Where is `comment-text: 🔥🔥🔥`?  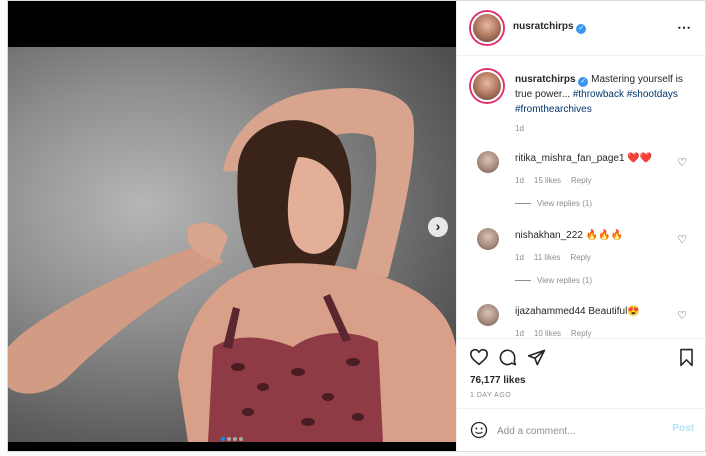
comment-text: 🔥🔥🔥 is located at coordinates (604, 235).